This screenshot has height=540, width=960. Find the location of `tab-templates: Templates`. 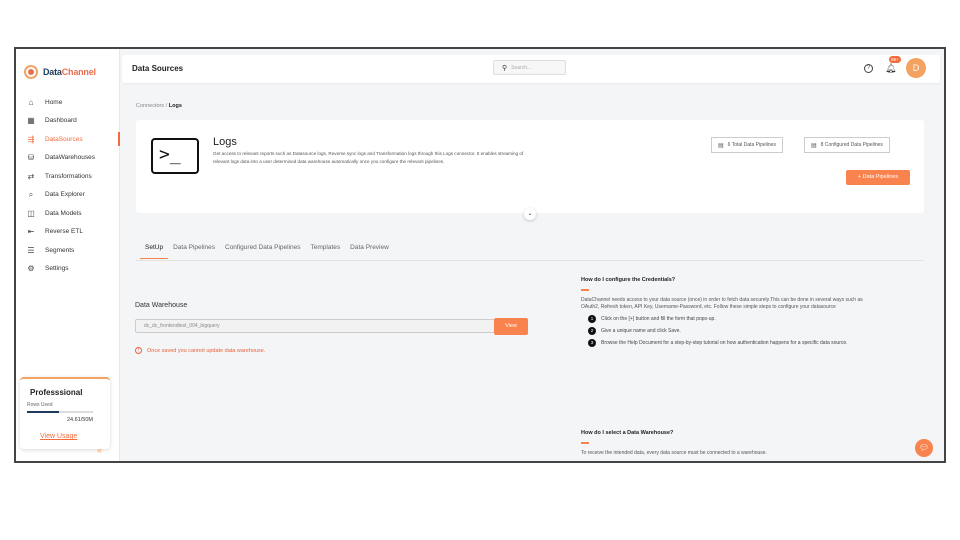

tab-templates: Templates is located at coordinates (326, 251).